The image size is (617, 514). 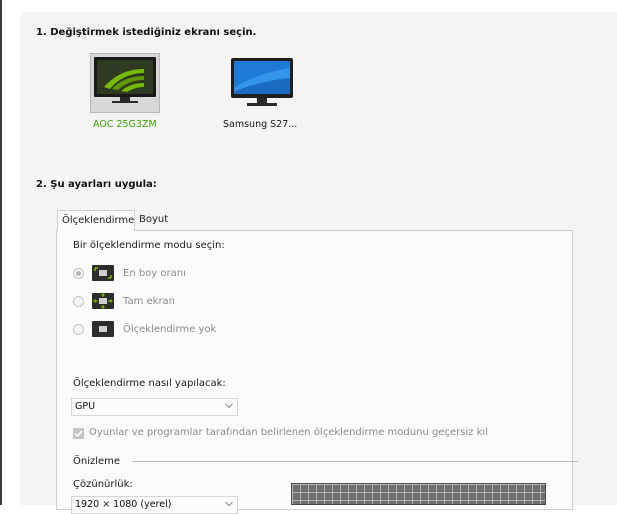 What do you see at coordinates (85, 406) in the screenshot?
I see `scaling-performed-on-value: GPU` at bounding box center [85, 406].